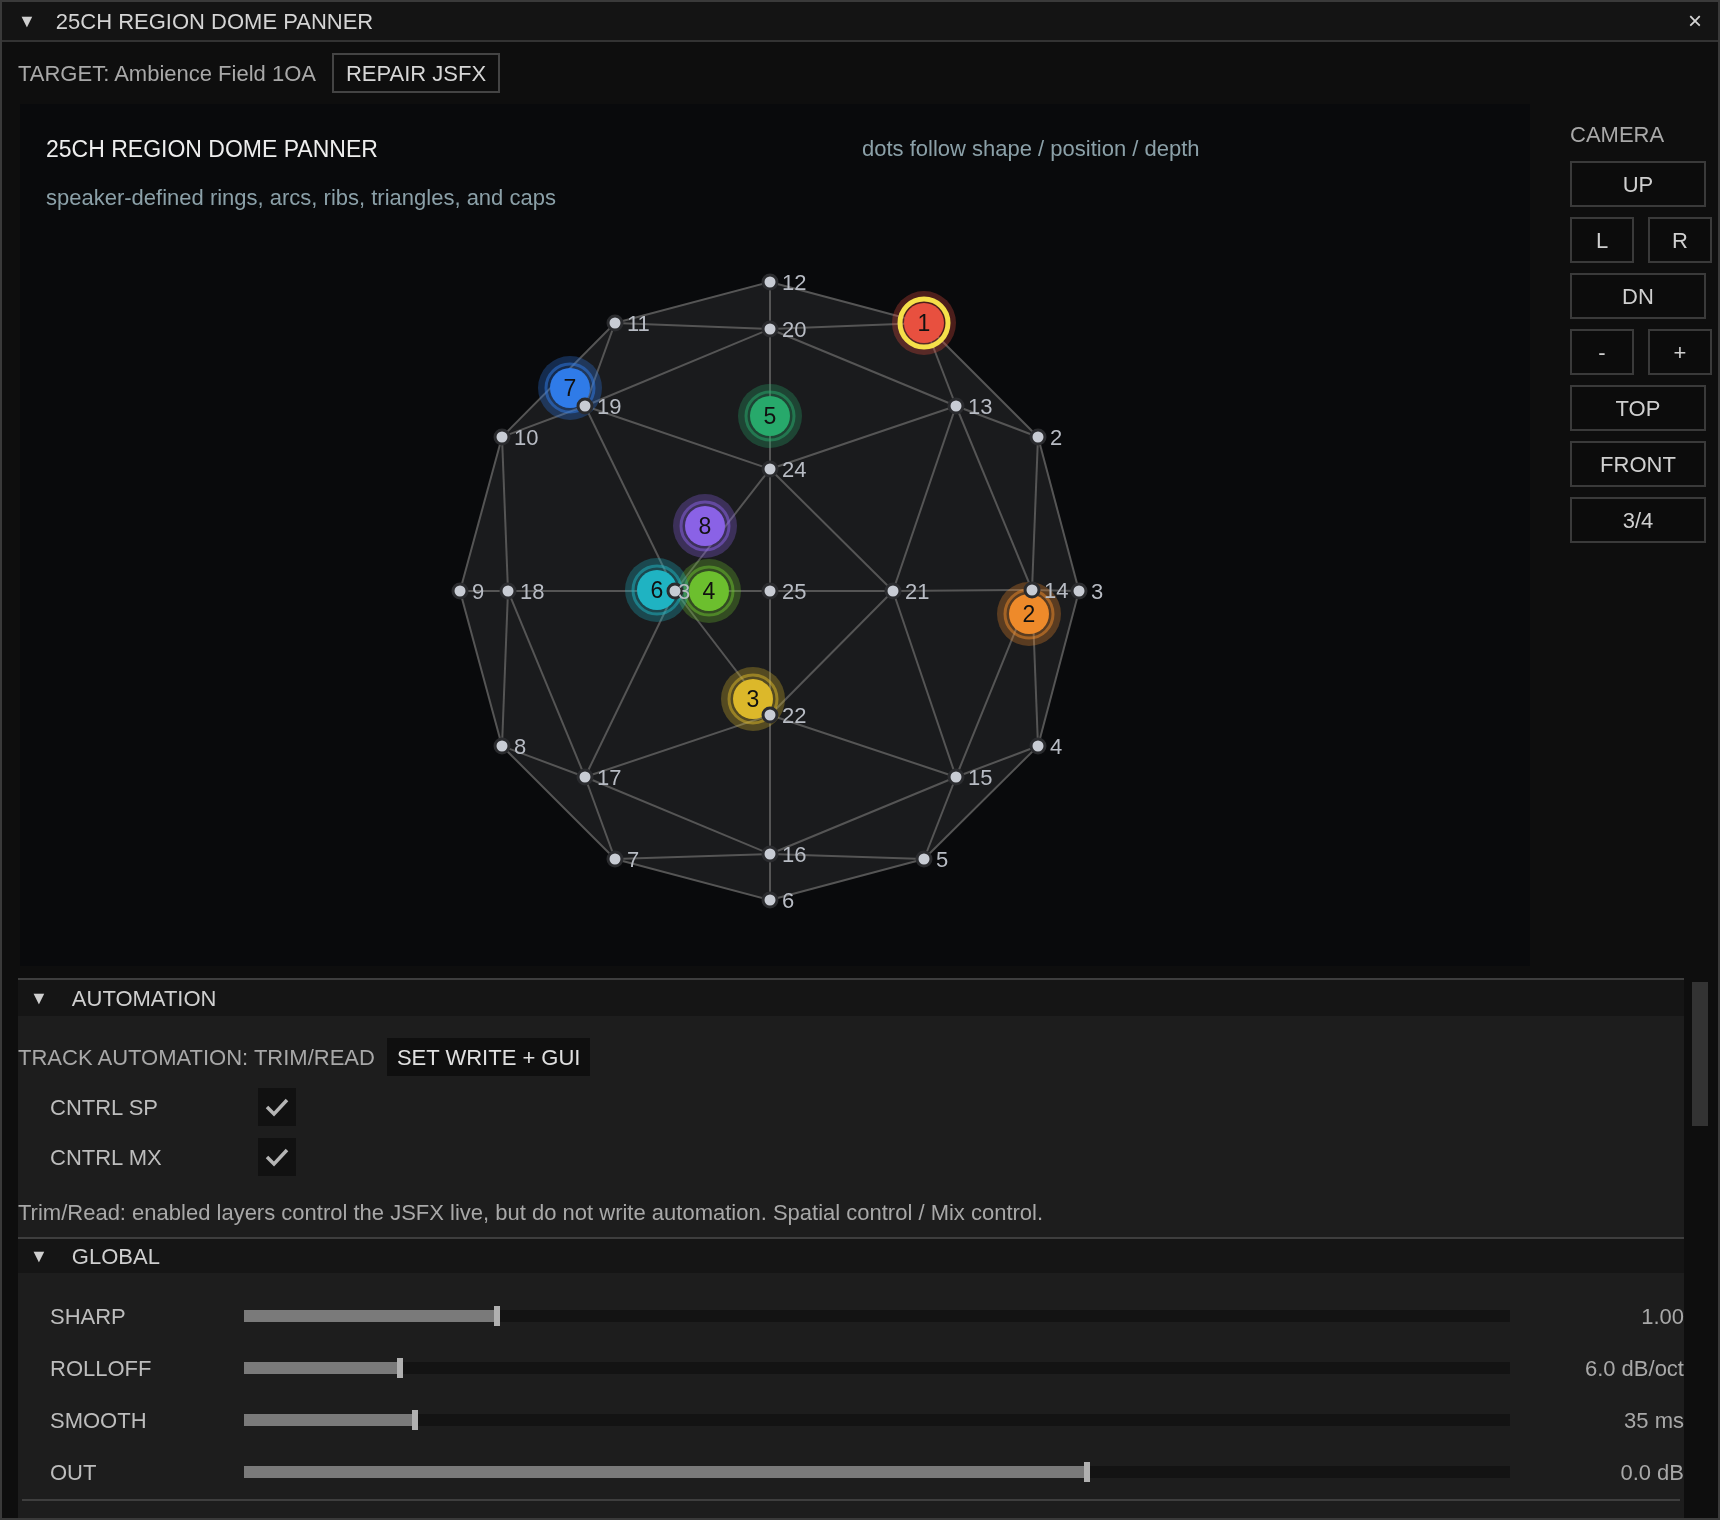 This screenshot has width=1720, height=1520. Describe the element at coordinates (794, 591) in the screenshot. I see `speaker-label: 25` at that location.